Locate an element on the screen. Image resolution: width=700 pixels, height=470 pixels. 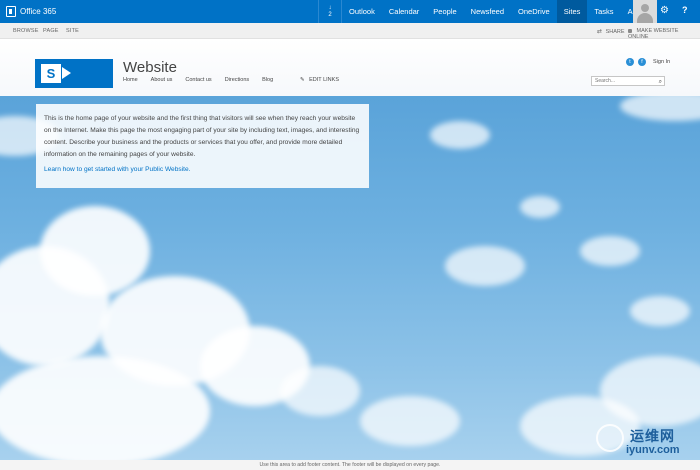
top-nav: Home About us Contact us Directions Blog is located at coordinates (204, 80).